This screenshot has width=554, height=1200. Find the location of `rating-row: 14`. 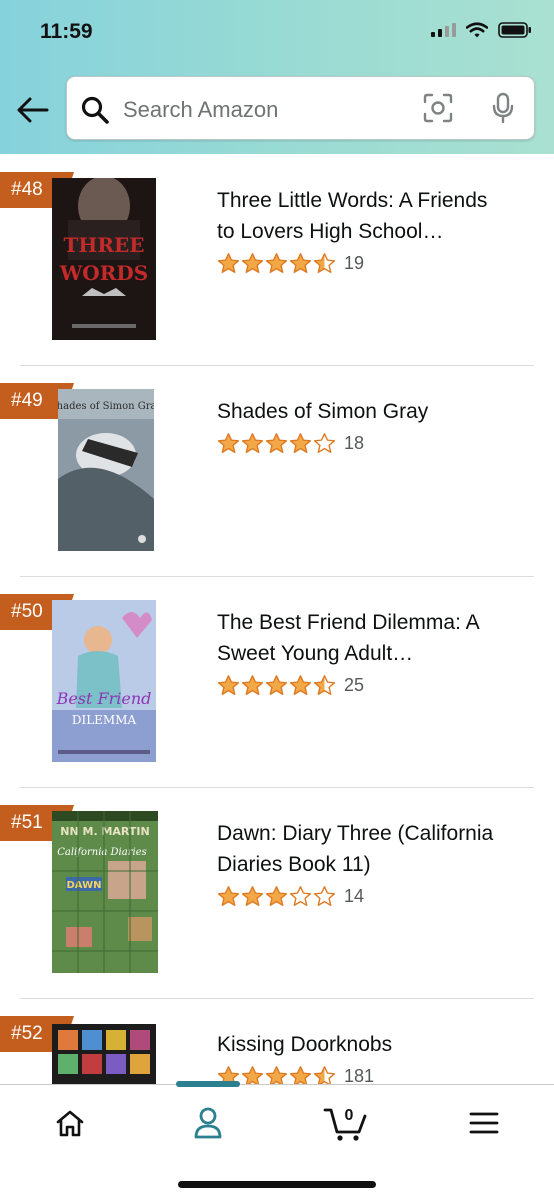

rating-row: 14 is located at coordinates (290, 896).